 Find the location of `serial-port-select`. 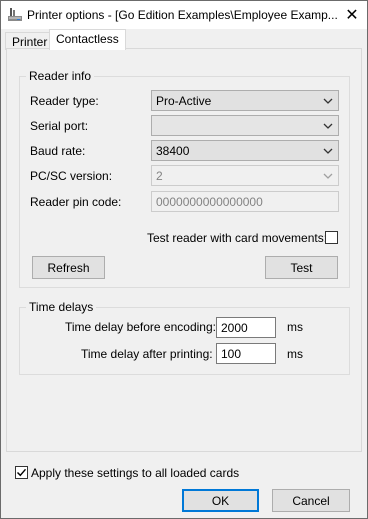

serial-port-select is located at coordinates (245, 125).